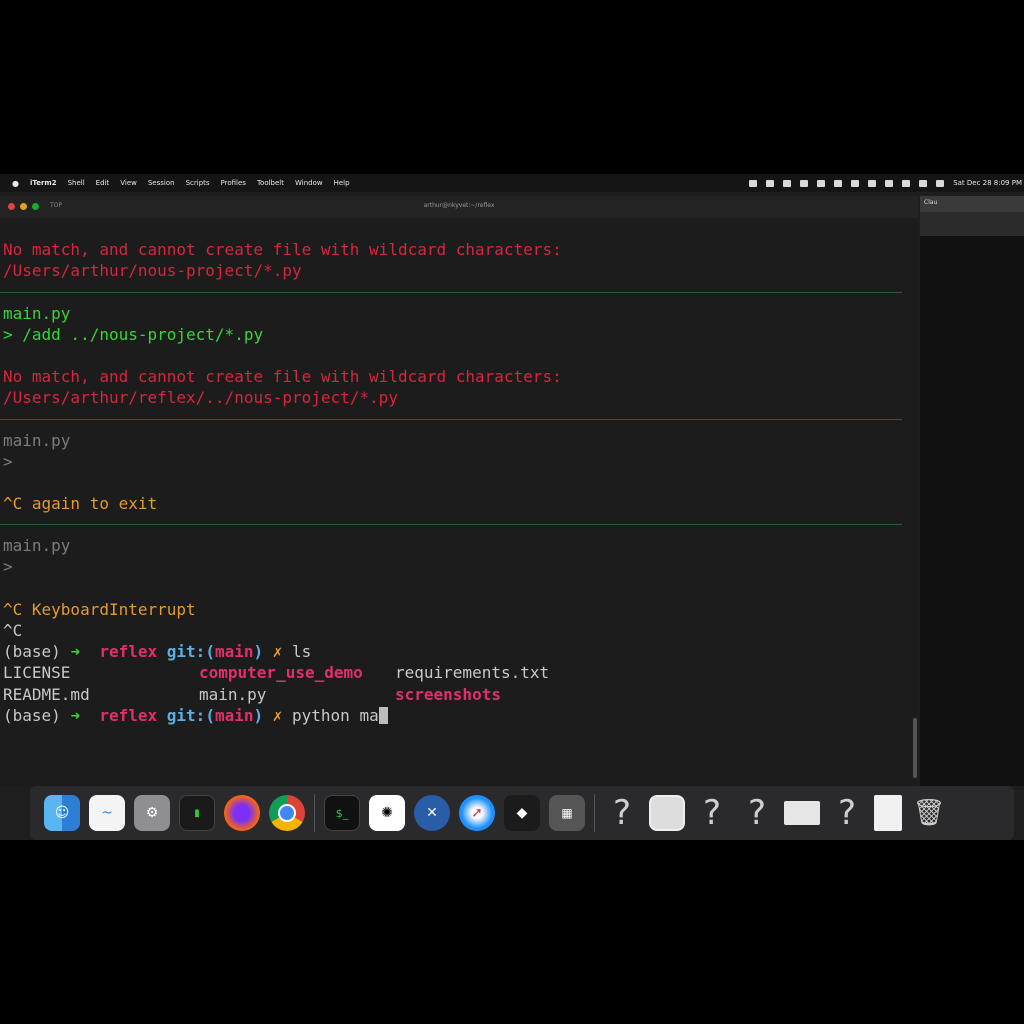  I want to click on shell-prompt-line: (base) ➜ reflex git:(main) ✗ python ma, so click(455, 715).